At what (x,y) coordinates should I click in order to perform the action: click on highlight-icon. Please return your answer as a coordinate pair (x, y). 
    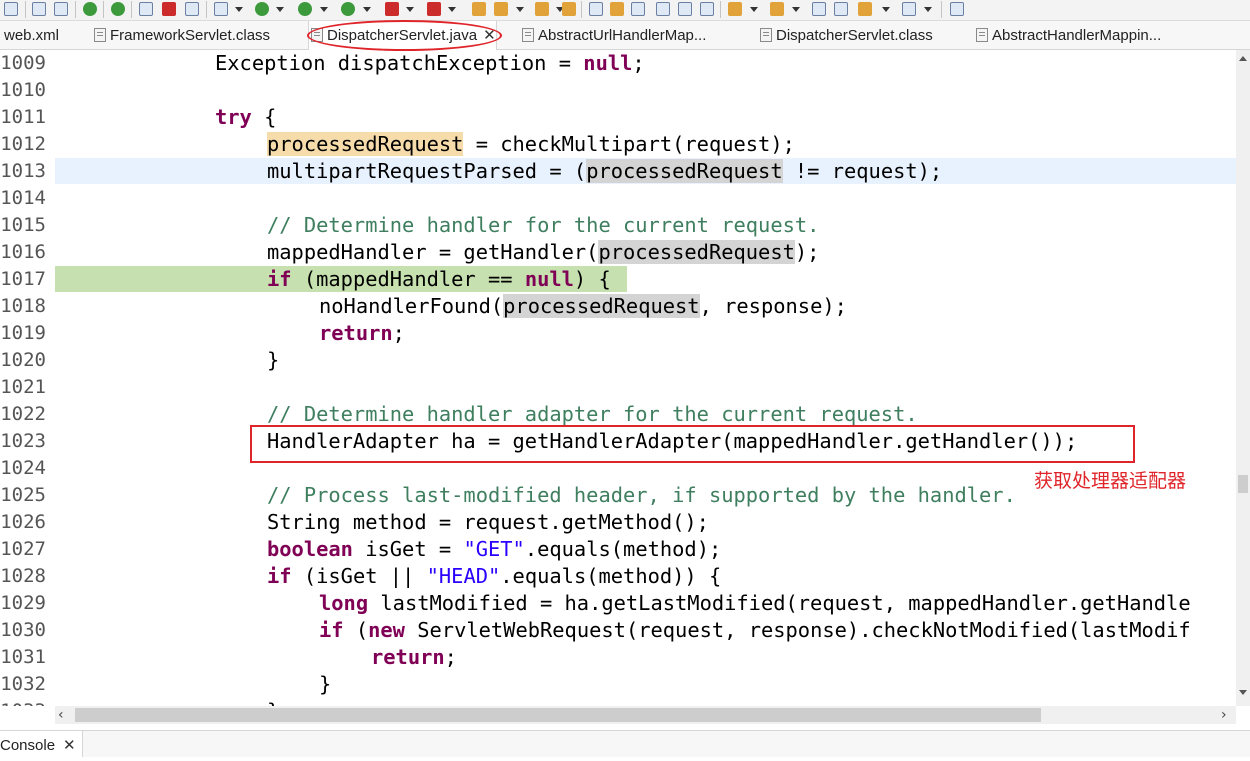
    Looking at the image, I should click on (617, 9).